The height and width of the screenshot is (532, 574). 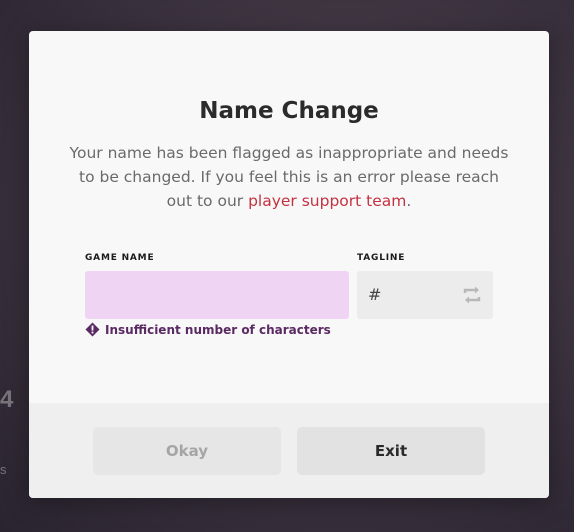 What do you see at coordinates (375, 294) in the screenshot?
I see `tagline-hash-prefix: #` at bounding box center [375, 294].